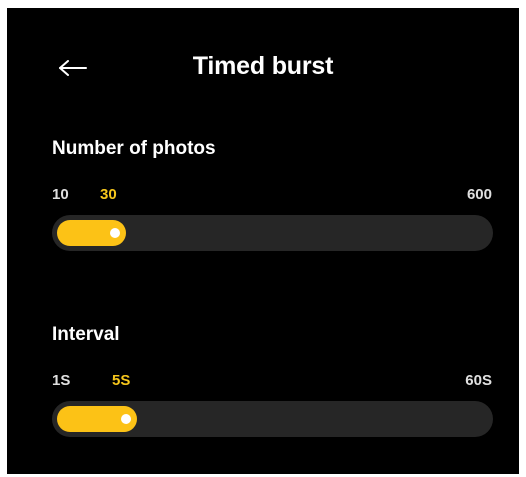  What do you see at coordinates (115, 233) in the screenshot?
I see `photos-slider-thumb` at bounding box center [115, 233].